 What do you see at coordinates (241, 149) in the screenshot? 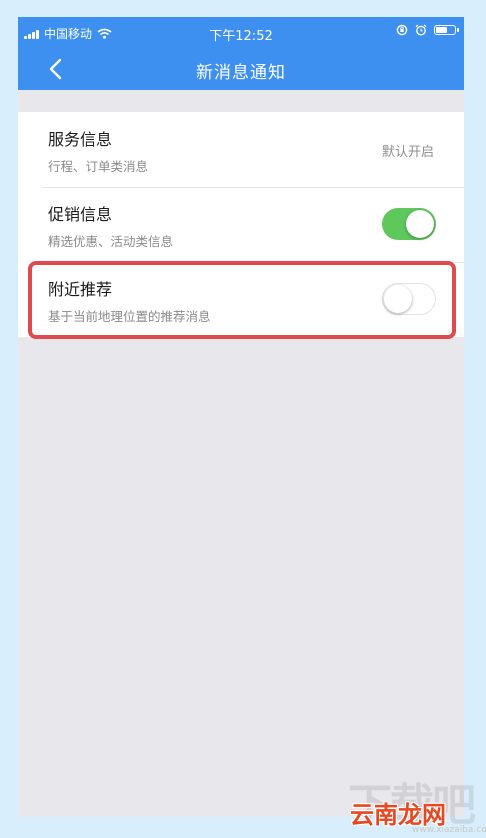
I see `setting-row-service: 服务信息 行程、订单类消息 默认开启` at bounding box center [241, 149].